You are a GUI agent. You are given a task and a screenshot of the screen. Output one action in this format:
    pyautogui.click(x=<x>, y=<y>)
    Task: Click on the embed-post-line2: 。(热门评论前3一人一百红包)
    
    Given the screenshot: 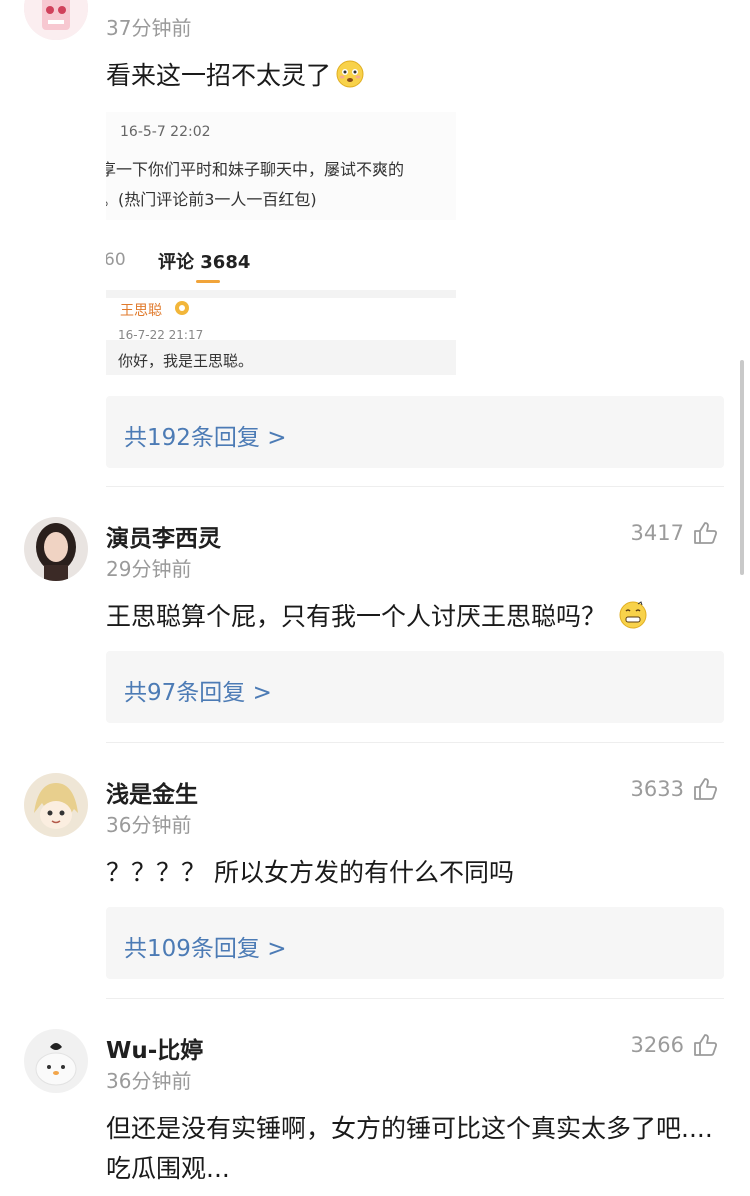 What is the action you would take?
    pyautogui.click(x=211, y=199)
    